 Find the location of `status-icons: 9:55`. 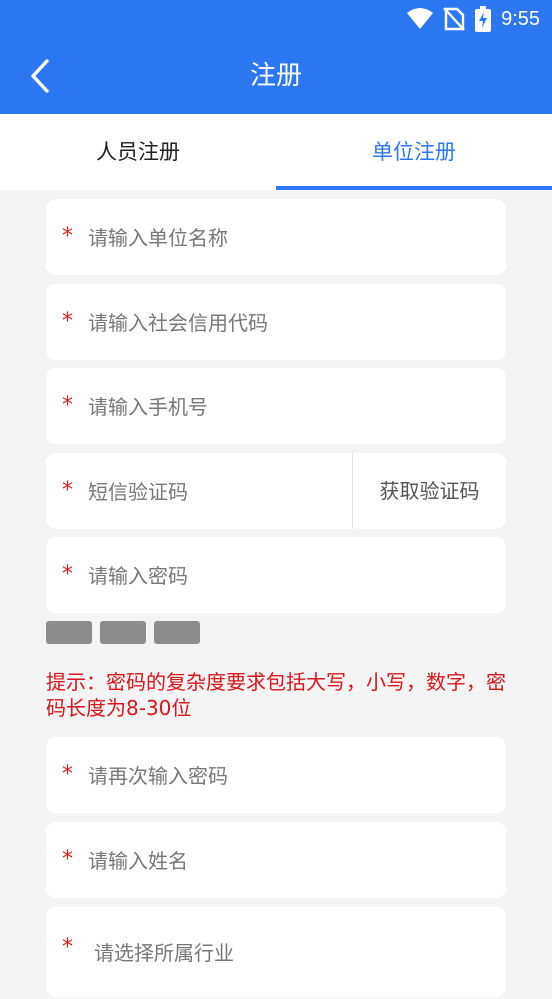

status-icons: 9:55 is located at coordinates (473, 19).